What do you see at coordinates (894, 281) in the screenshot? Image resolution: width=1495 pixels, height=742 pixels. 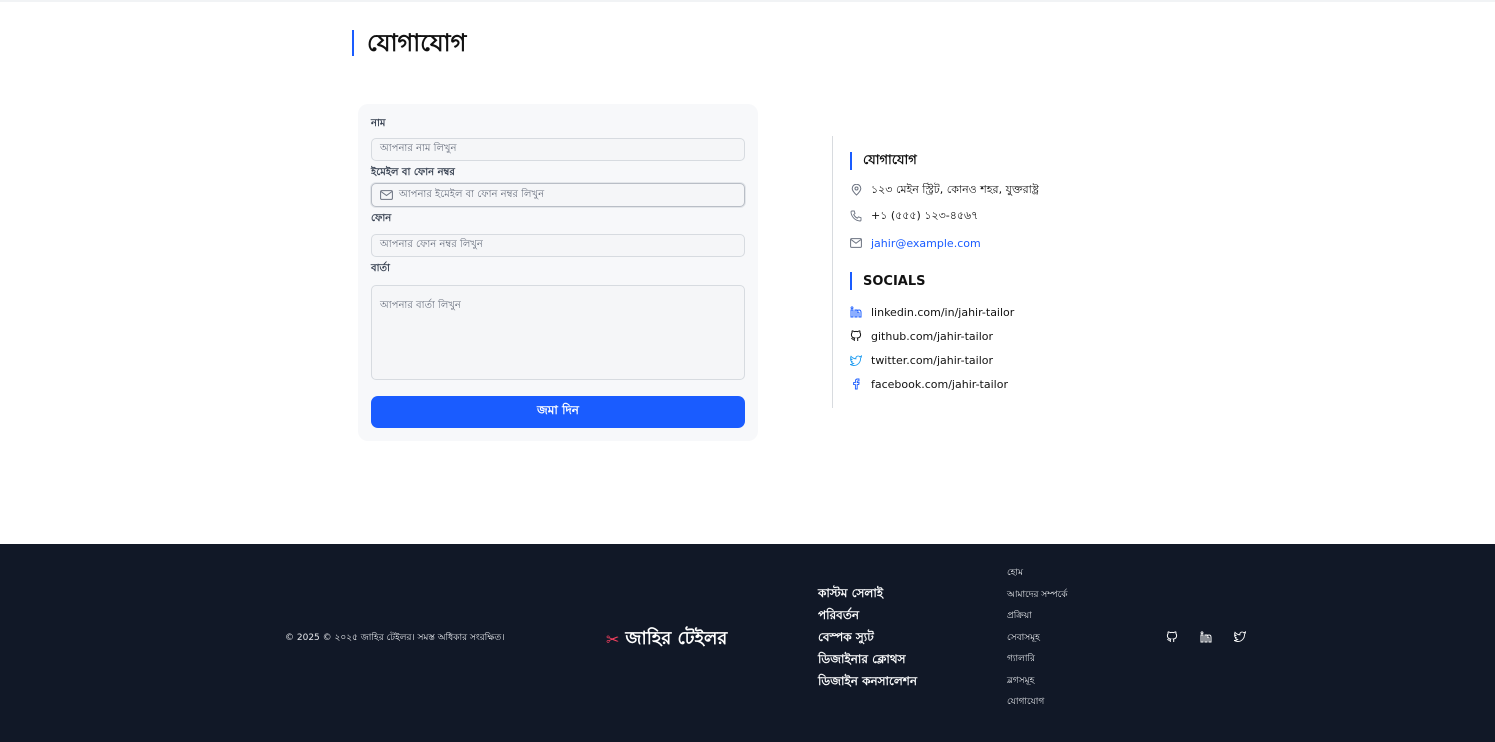 I see `socials-heading-text: SOCIALS` at bounding box center [894, 281].